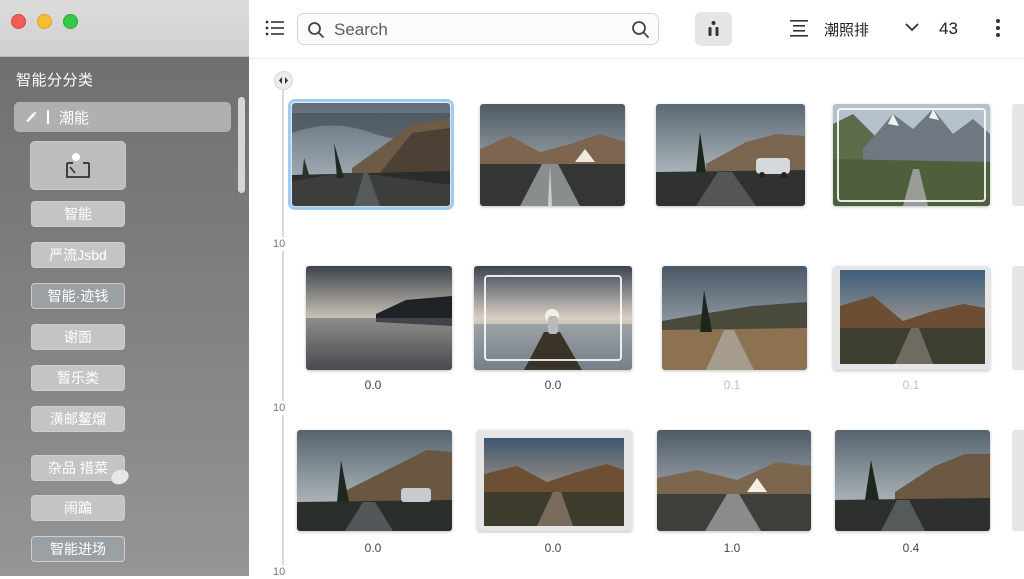 The height and width of the screenshot is (579, 1024). Describe the element at coordinates (31, 116) in the screenshot. I see `pencil-icon` at that location.